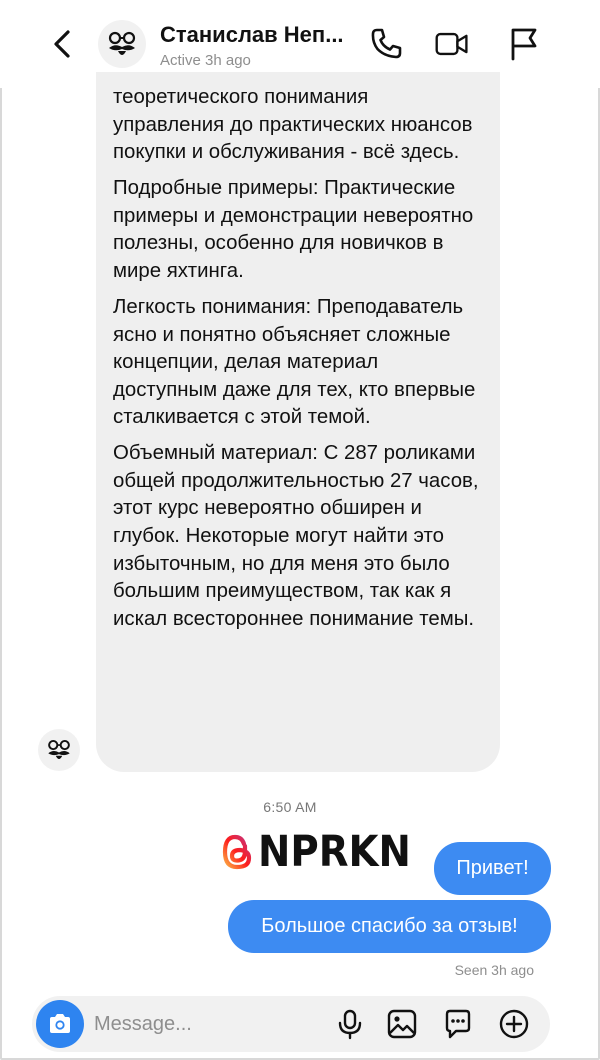  Describe the element at coordinates (334, 852) in the screenshot. I see `watermark-text: NPRKN` at that location.